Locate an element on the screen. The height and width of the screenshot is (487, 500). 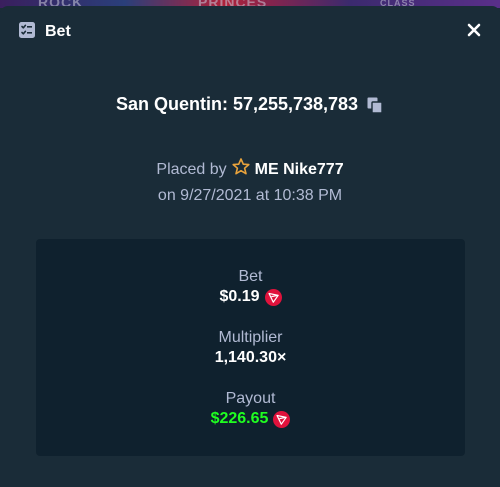
modal-title: Bet is located at coordinates (58, 31).